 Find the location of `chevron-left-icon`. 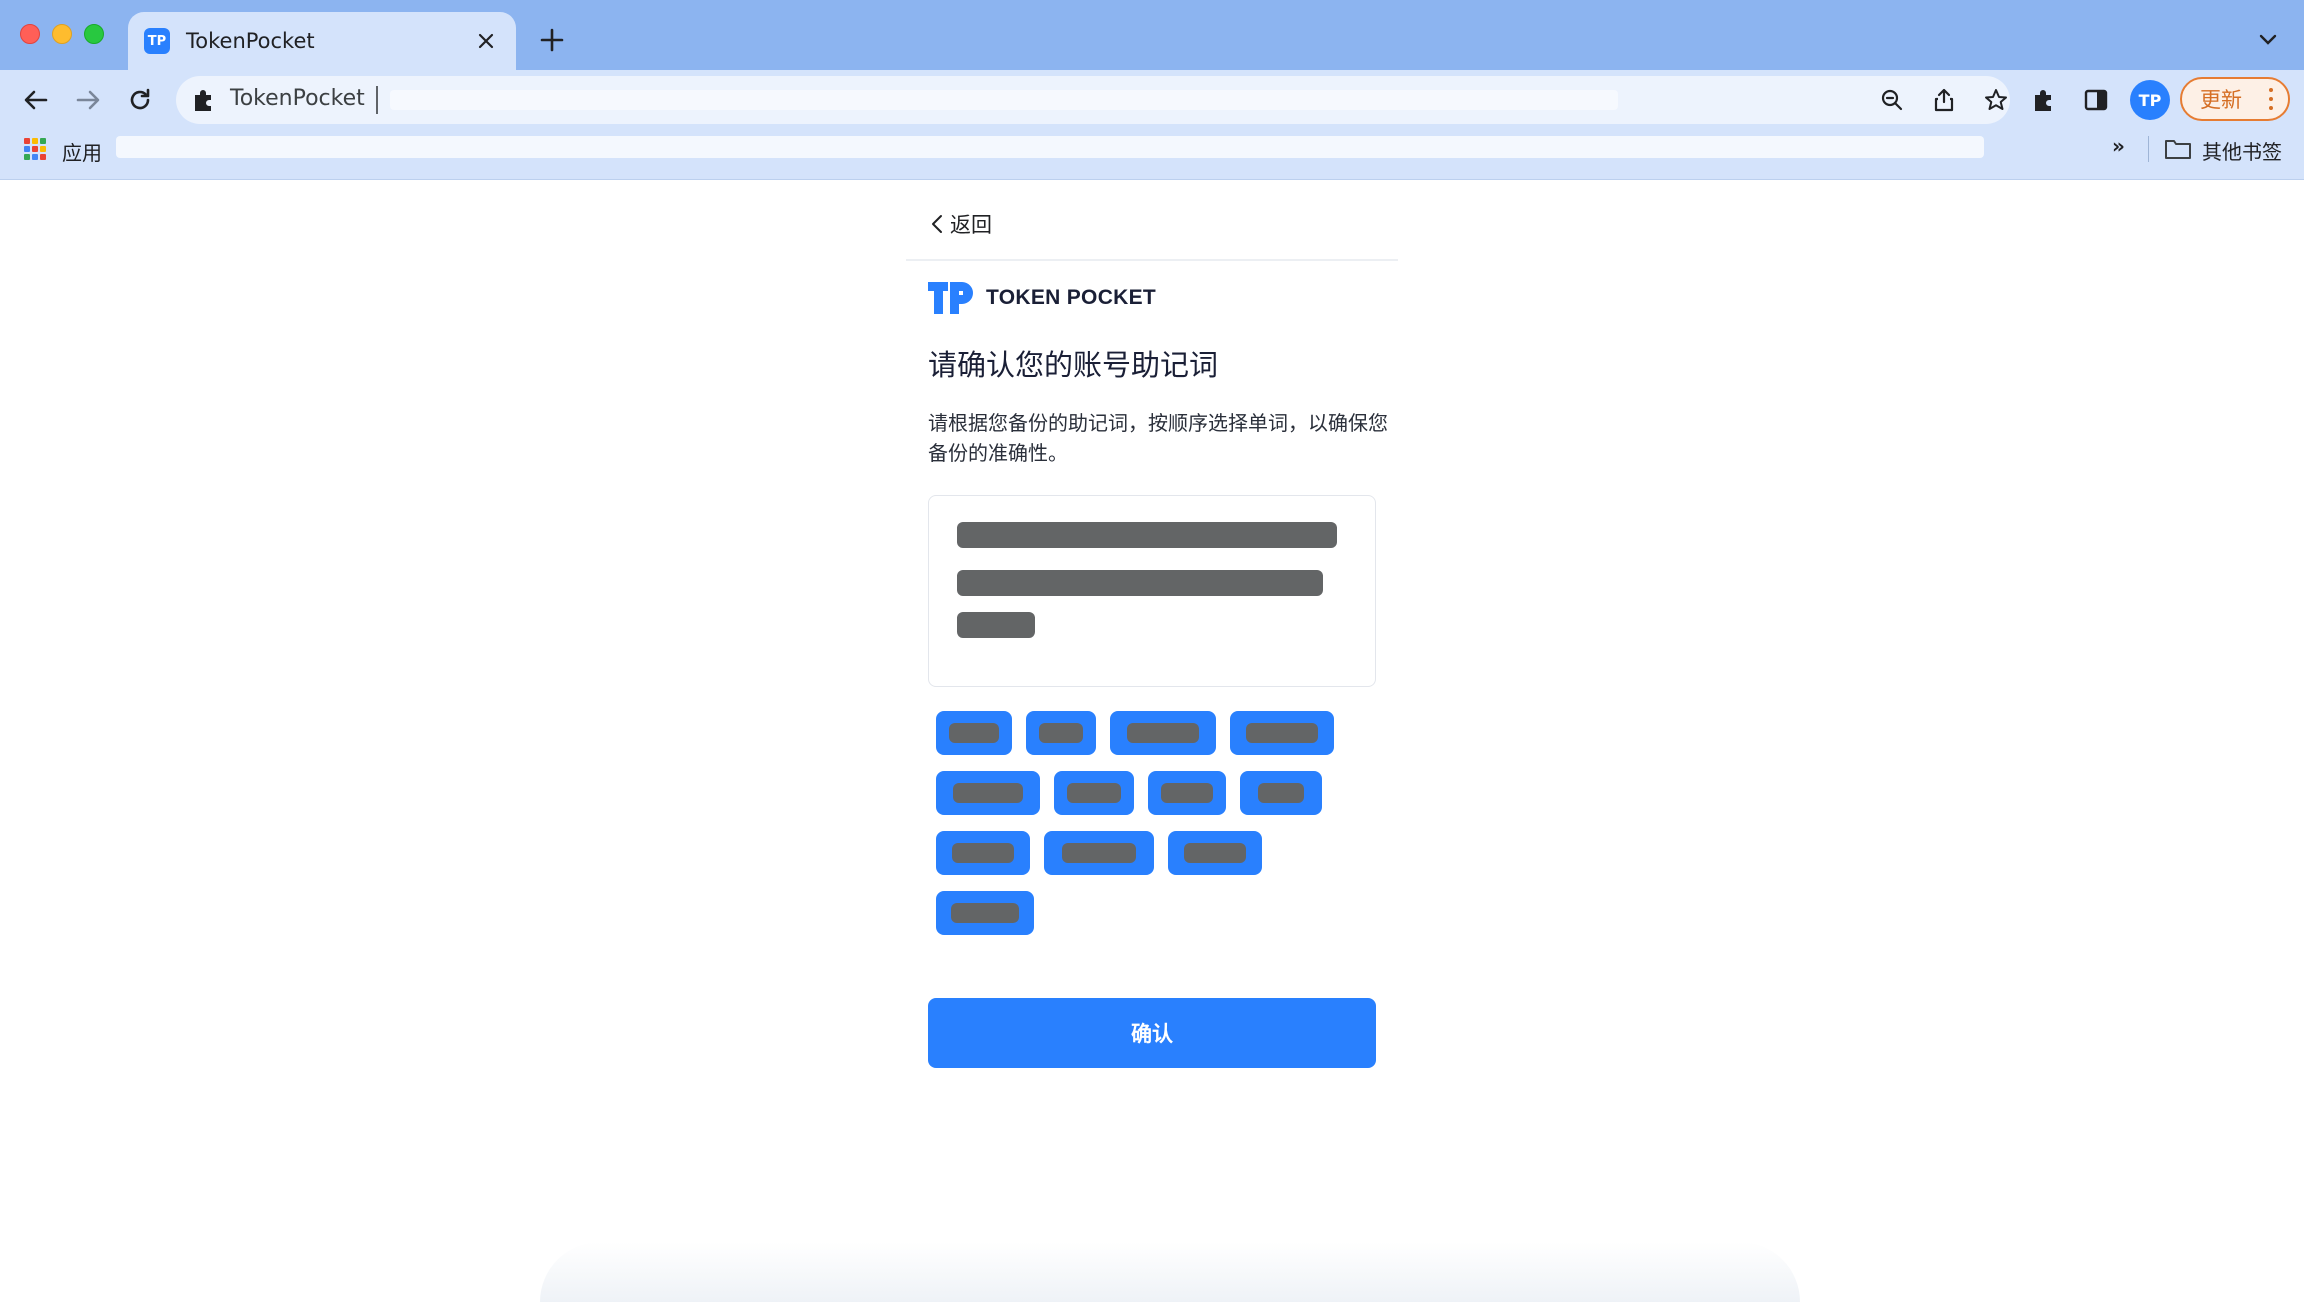

chevron-left-icon is located at coordinates (937, 224).